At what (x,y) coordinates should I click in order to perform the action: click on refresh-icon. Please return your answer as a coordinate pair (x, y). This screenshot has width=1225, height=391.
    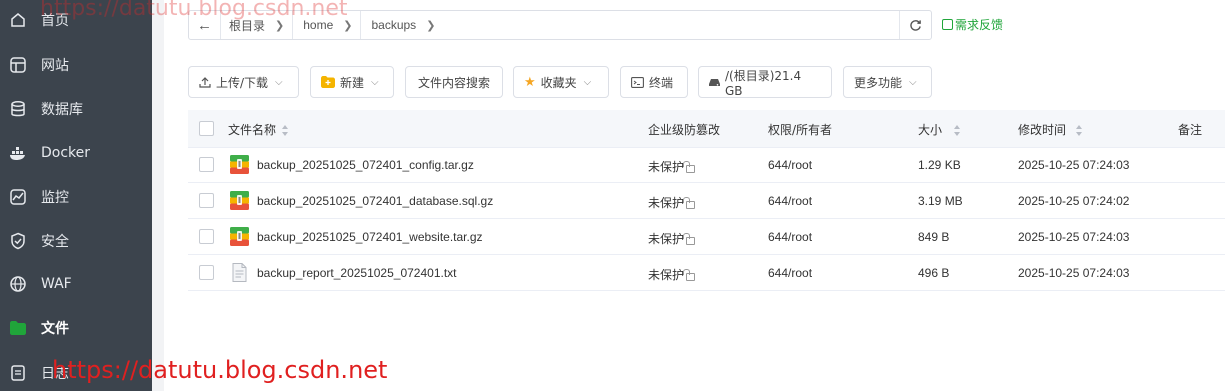
    Looking at the image, I should click on (915, 25).